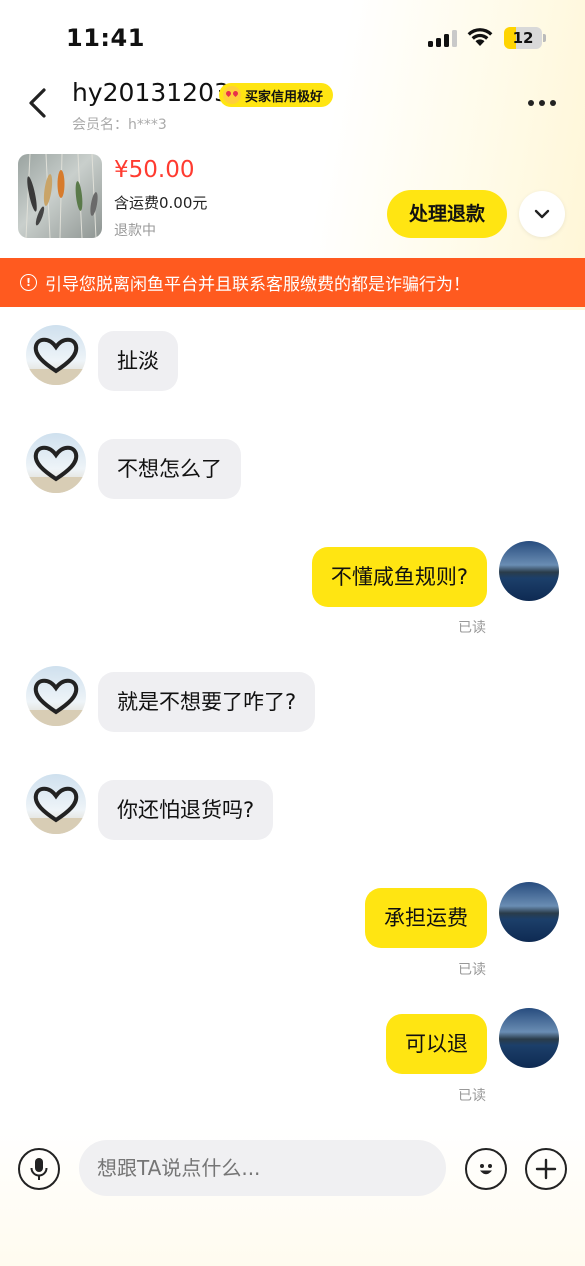 The height and width of the screenshot is (1266, 585). Describe the element at coordinates (544, 38) in the screenshot. I see `battery-tip` at that location.